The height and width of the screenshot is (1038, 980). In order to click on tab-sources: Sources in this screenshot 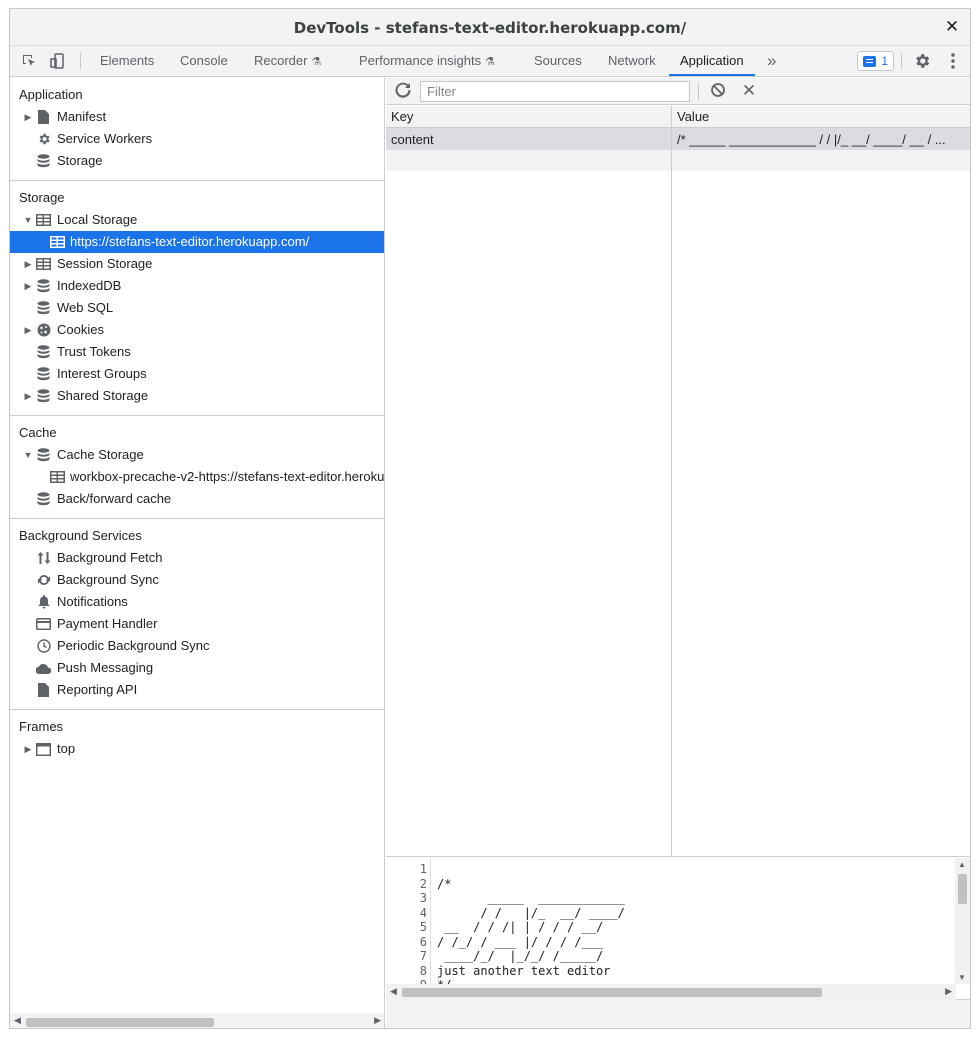, I will do `click(558, 61)`.